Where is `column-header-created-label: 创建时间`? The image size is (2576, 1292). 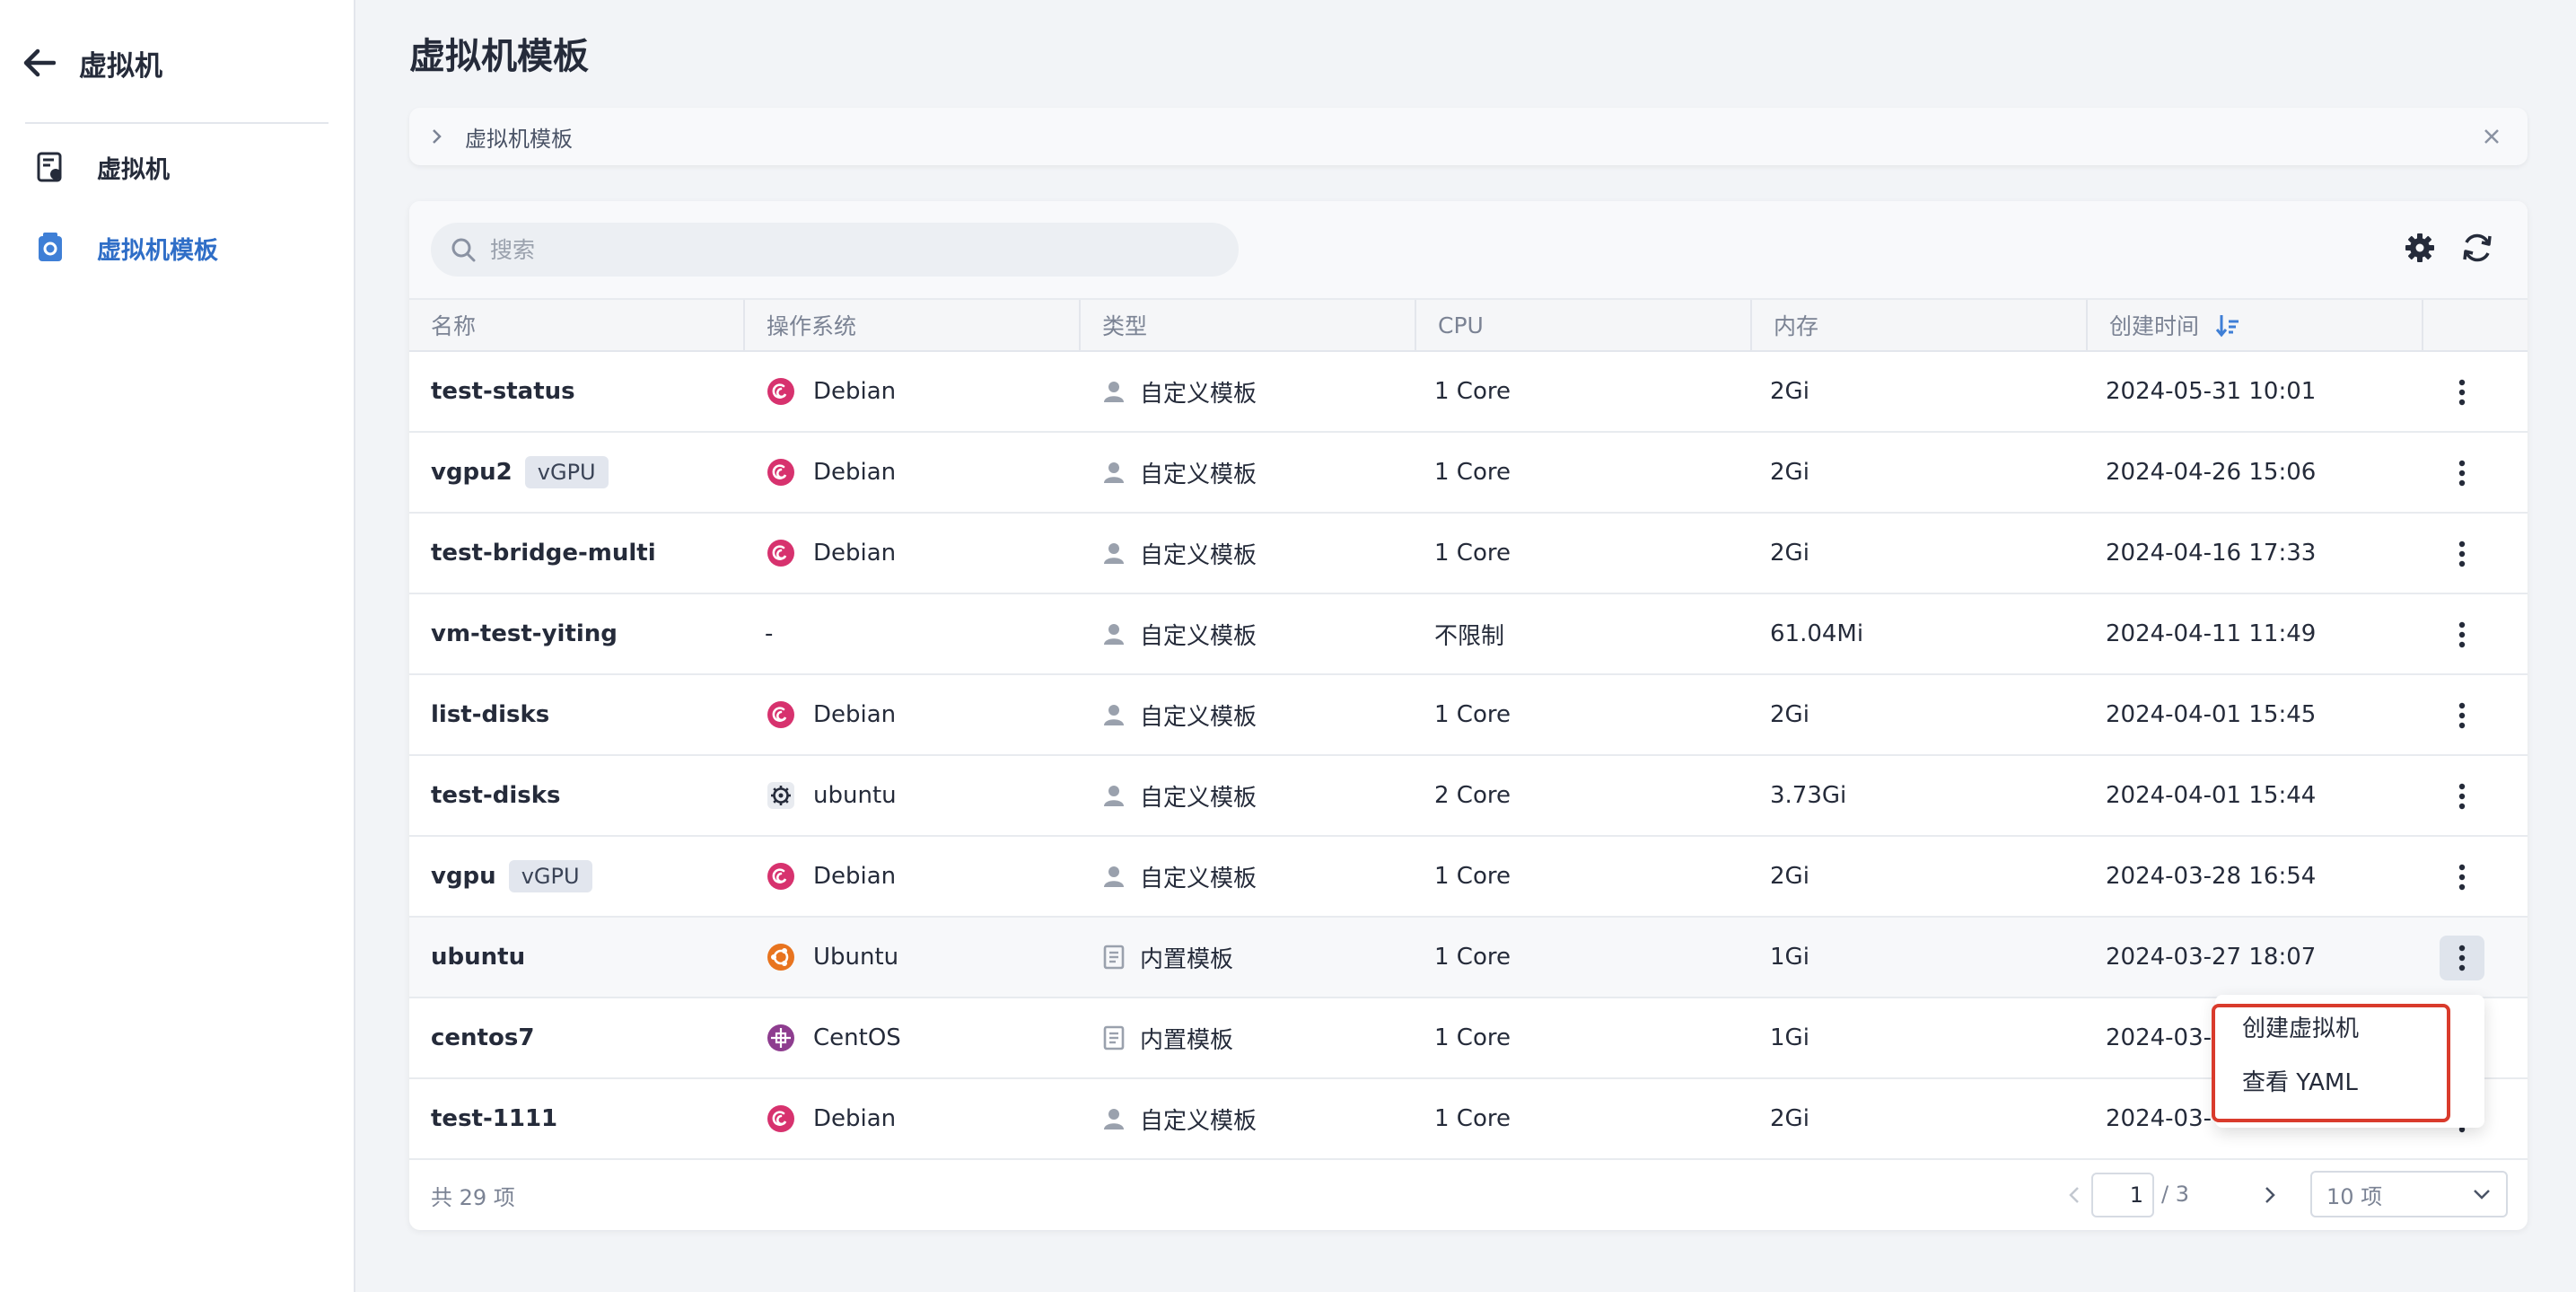
column-header-created-label: 创建时间 is located at coordinates (2154, 326).